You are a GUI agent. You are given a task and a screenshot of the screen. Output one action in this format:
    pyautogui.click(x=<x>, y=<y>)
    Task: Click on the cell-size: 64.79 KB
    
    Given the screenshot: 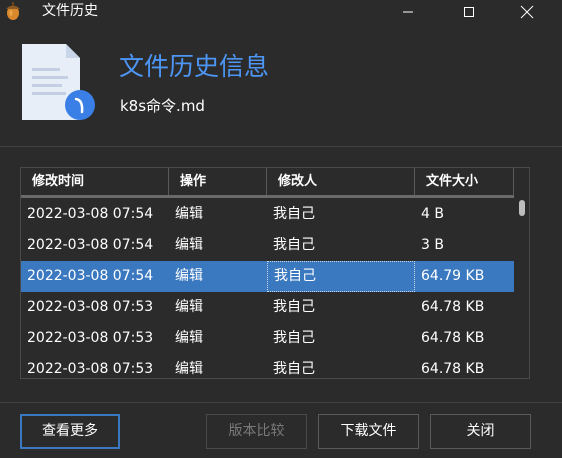 What is the action you would take?
    pyautogui.click(x=453, y=276)
    